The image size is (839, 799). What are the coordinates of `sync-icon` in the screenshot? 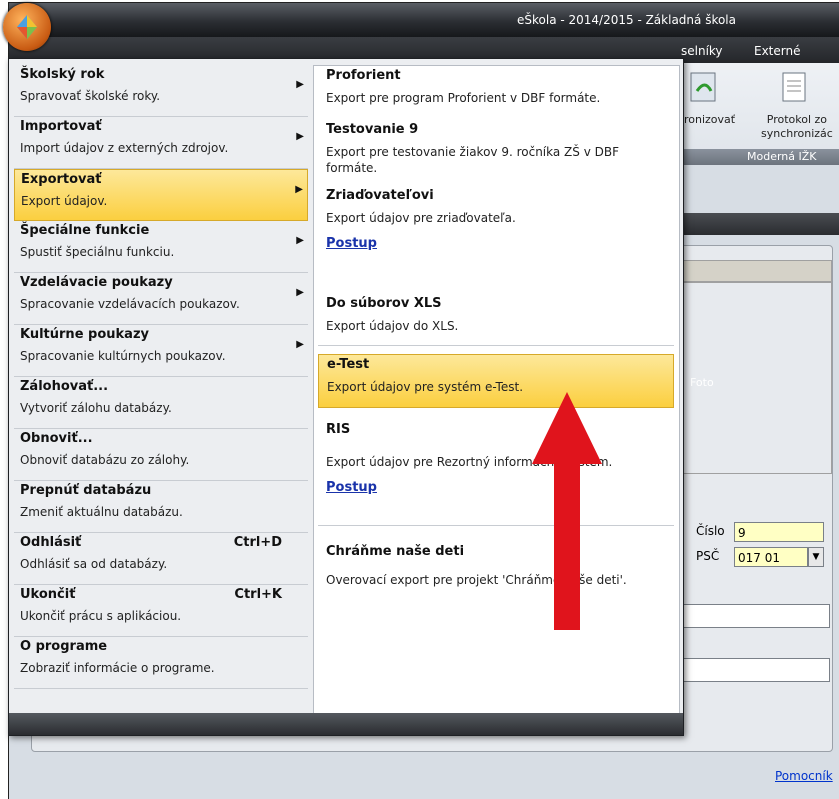 It's located at (704, 88).